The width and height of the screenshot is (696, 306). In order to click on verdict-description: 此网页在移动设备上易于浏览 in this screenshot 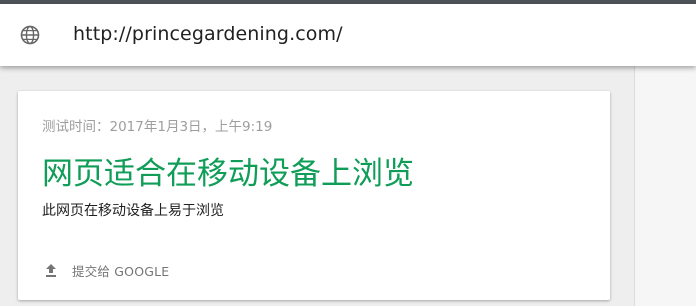, I will do `click(133, 211)`.